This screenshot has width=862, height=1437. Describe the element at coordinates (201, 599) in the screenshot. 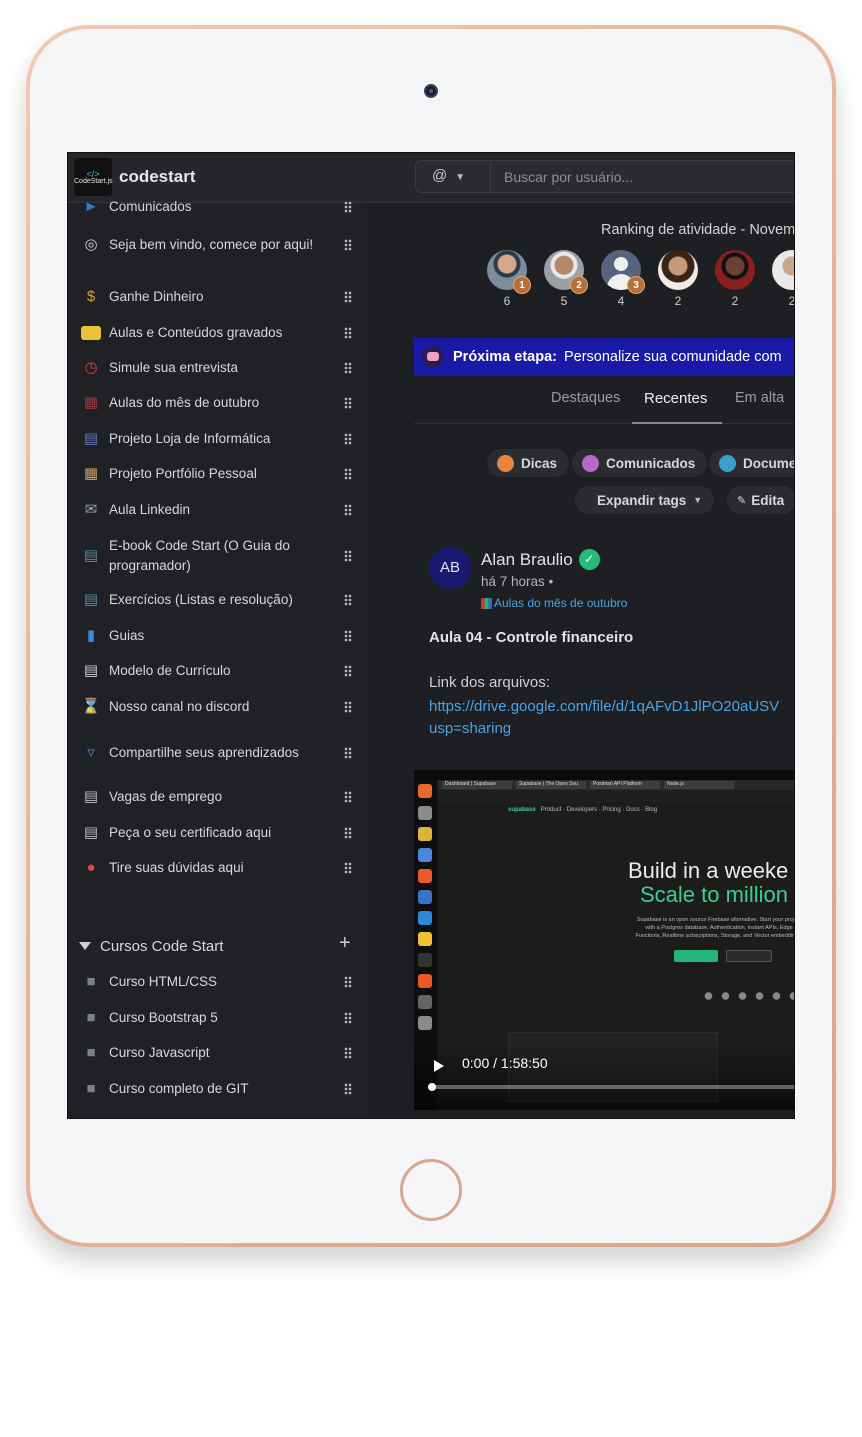

I see `sidebar-item-label: Exercícios (Listas e resolução)` at that location.